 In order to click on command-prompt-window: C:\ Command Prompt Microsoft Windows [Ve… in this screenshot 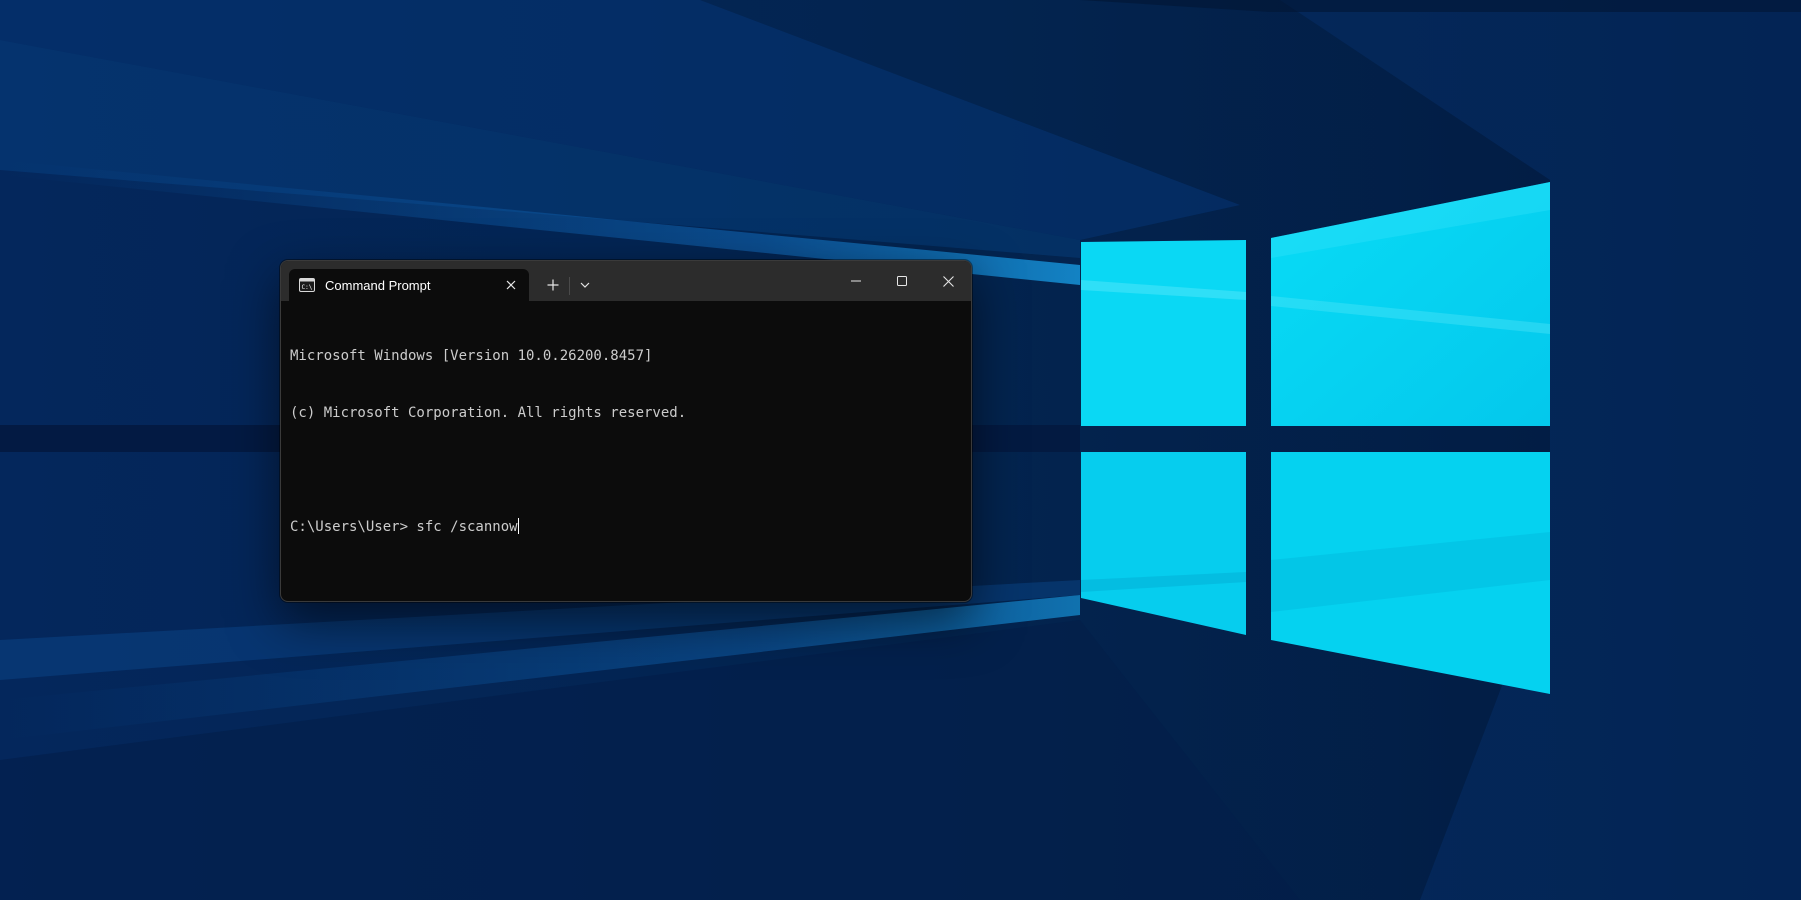, I will do `click(626, 431)`.